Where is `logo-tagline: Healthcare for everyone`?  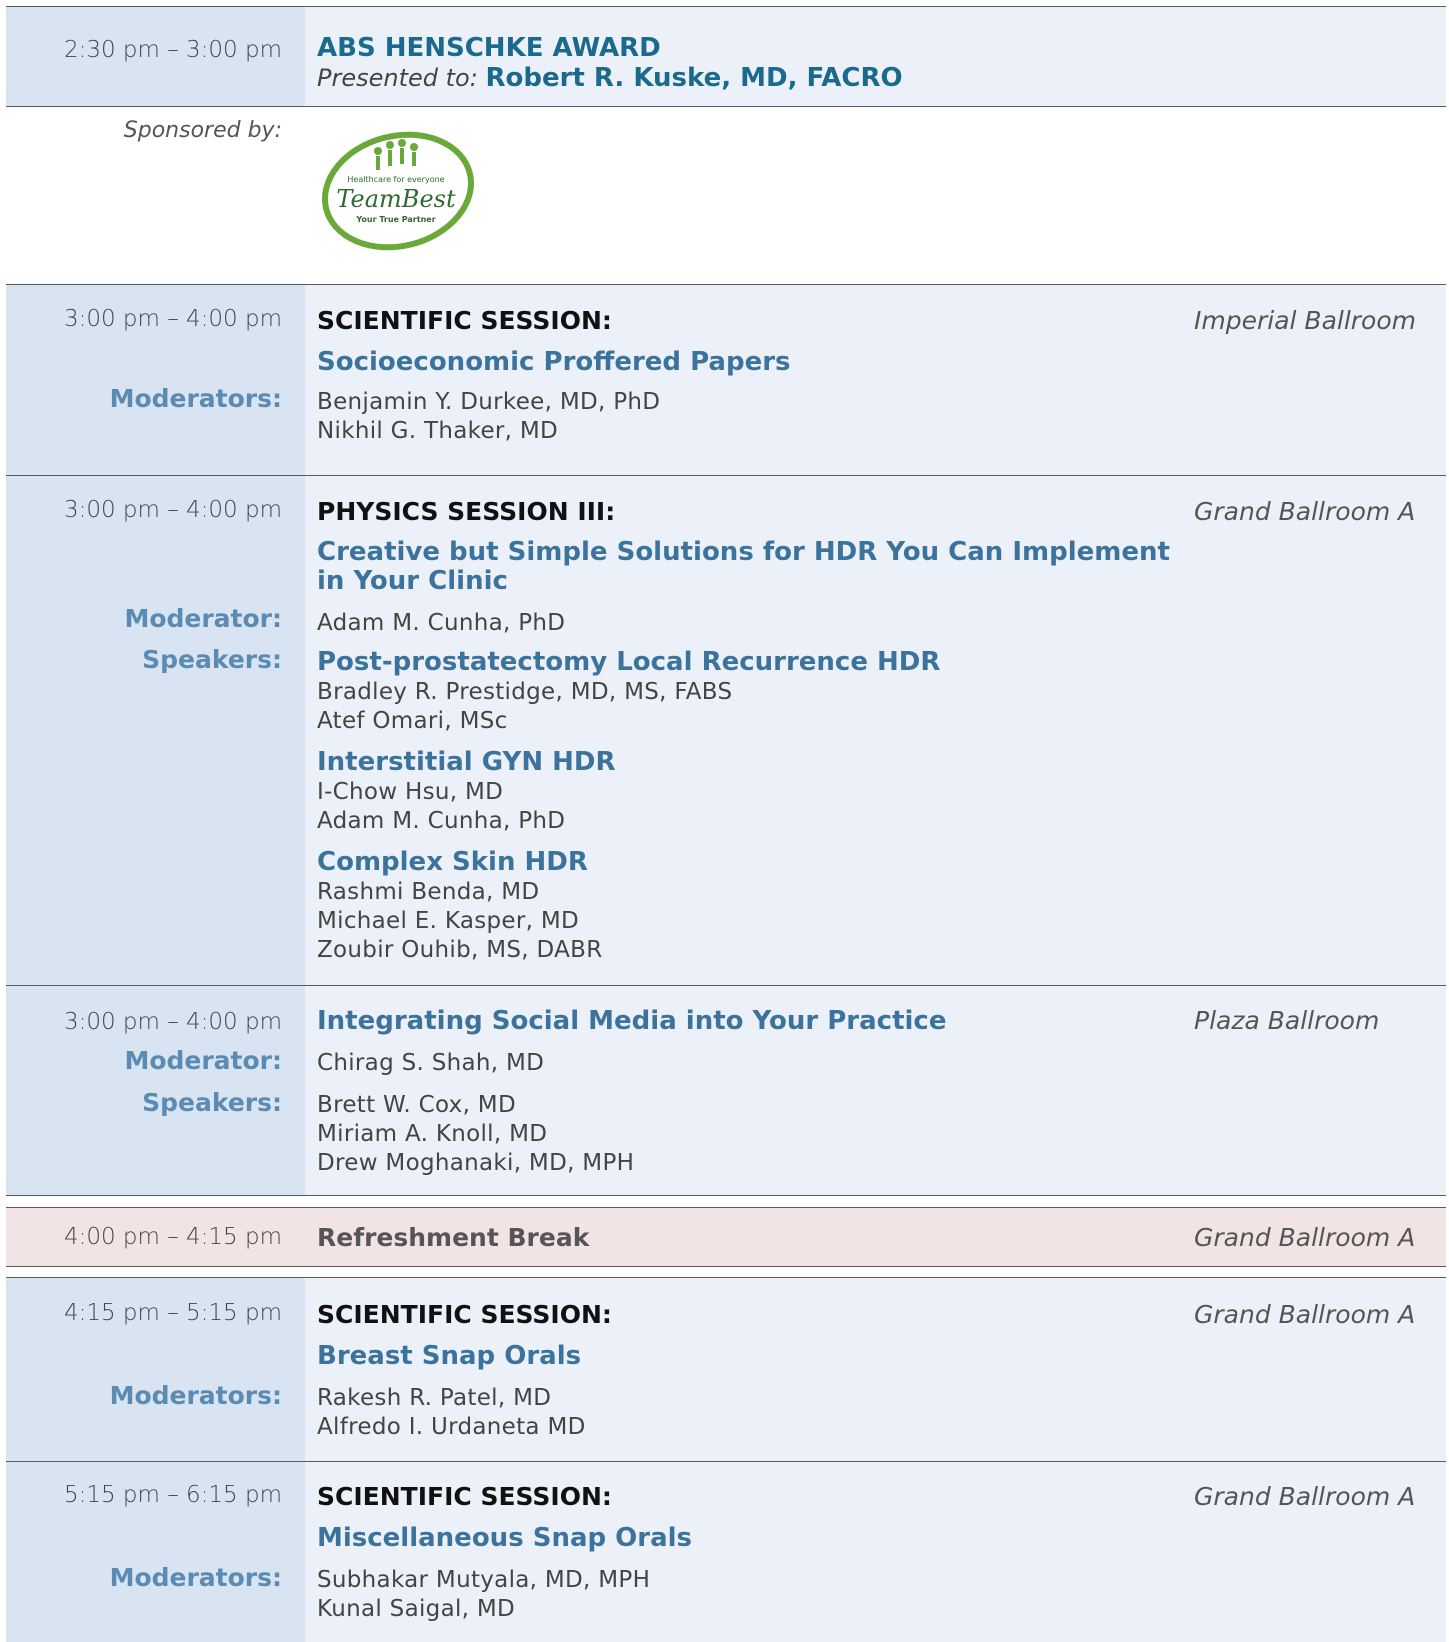 logo-tagline: Healthcare for everyone is located at coordinates (395, 179).